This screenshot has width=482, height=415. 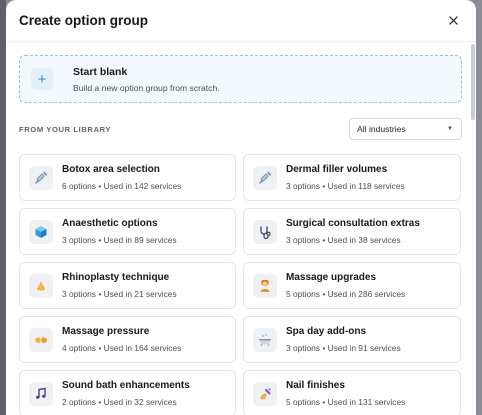 I want to click on card-meta: 3 options • Used in 89 services, so click(x=119, y=240).